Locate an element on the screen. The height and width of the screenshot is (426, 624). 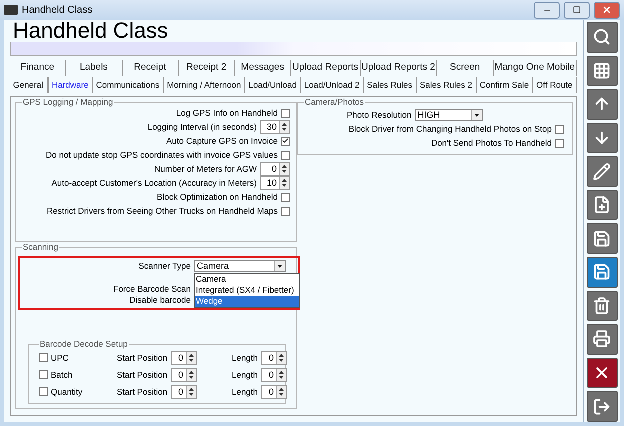
trash-icon is located at coordinates (602, 305).